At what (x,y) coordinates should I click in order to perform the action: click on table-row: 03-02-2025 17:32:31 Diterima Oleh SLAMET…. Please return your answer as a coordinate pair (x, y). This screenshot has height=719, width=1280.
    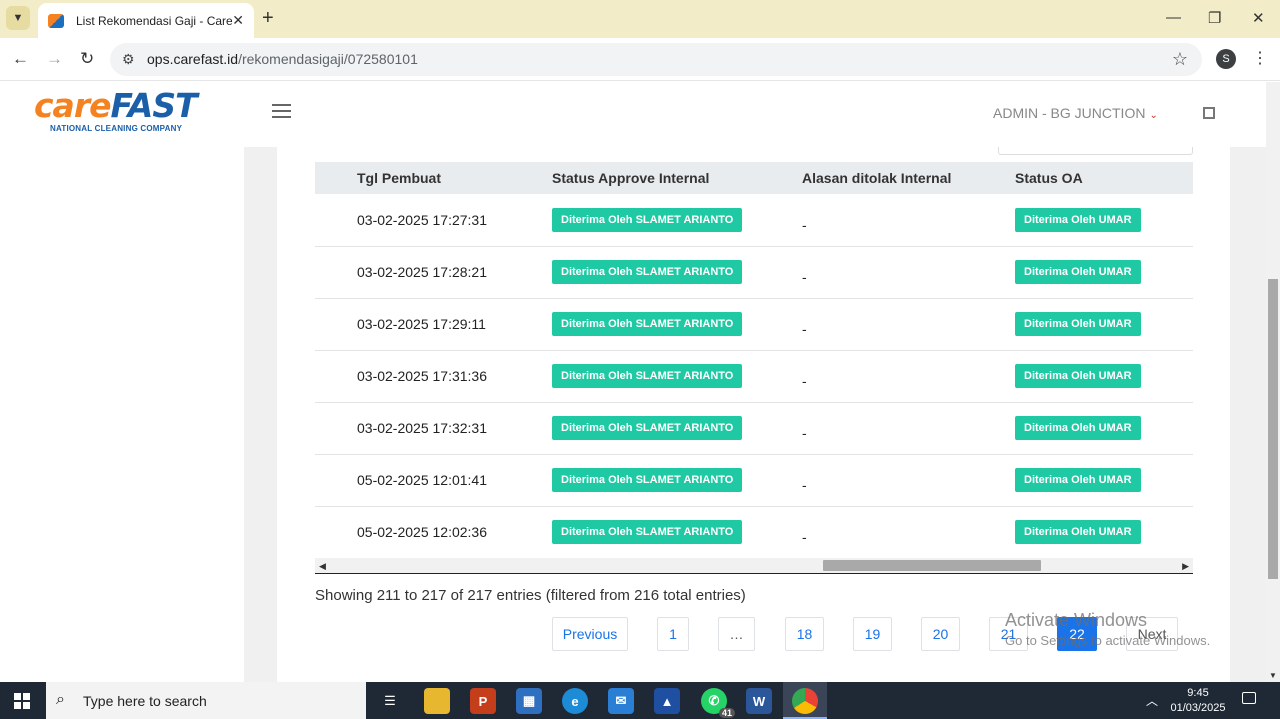
    Looking at the image, I should click on (754, 428).